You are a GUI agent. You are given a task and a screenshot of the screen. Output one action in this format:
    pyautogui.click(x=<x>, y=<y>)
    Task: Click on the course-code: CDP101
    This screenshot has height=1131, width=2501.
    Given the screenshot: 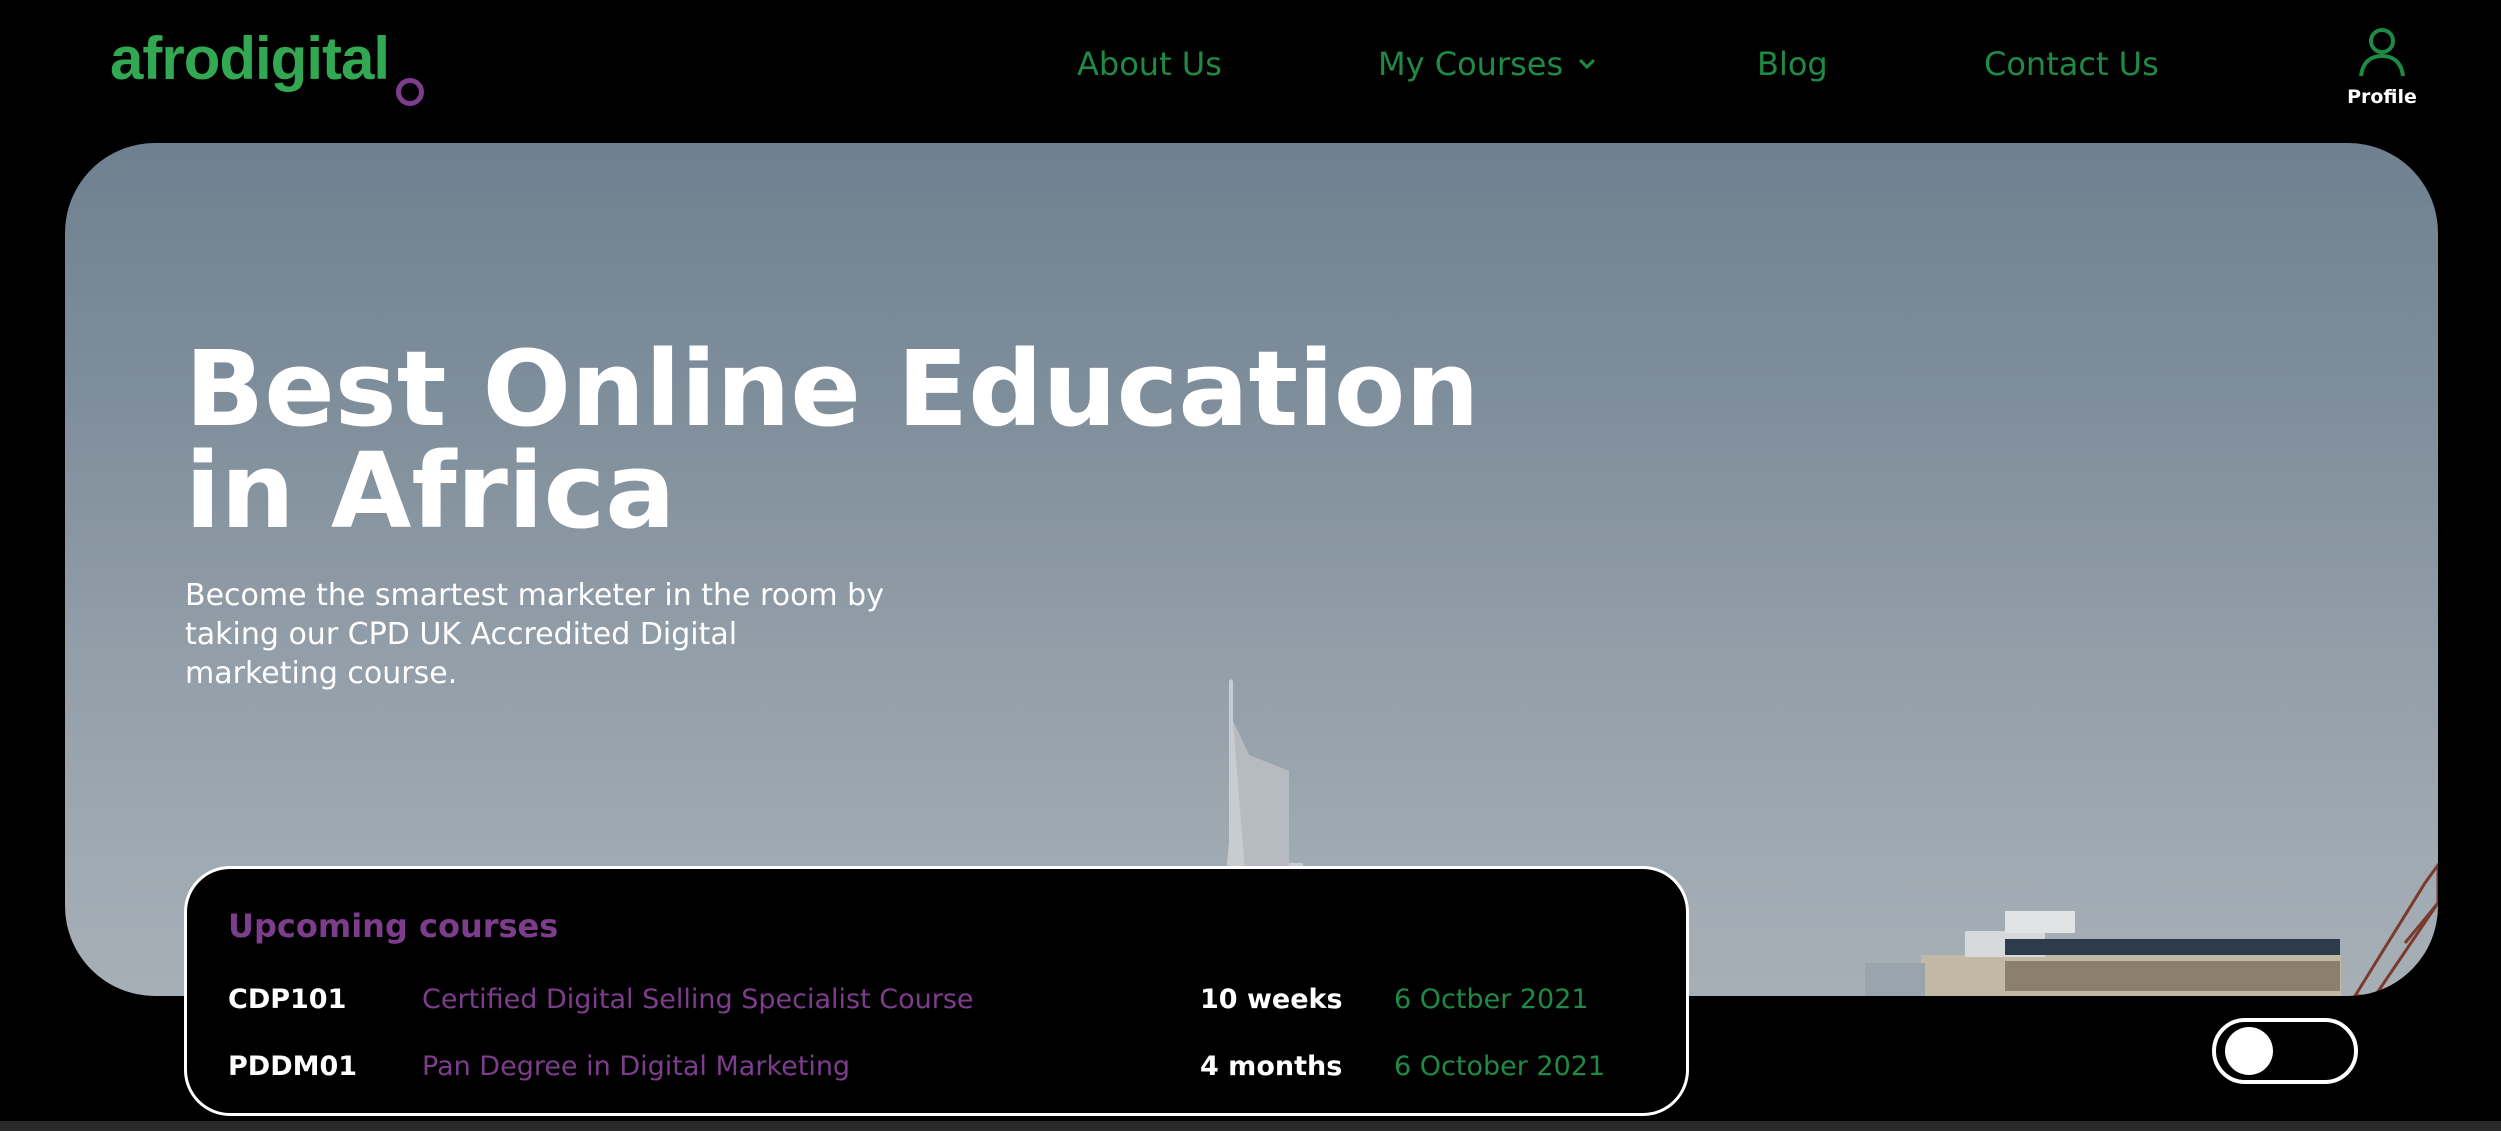 What is the action you would take?
    pyautogui.click(x=287, y=999)
    